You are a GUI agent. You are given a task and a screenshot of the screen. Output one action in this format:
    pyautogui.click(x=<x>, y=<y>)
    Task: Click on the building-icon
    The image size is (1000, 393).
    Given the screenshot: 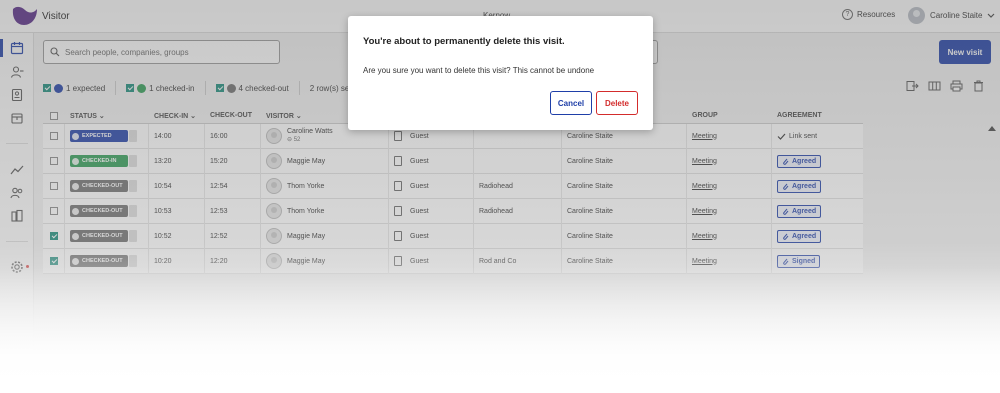 What is the action you would take?
    pyautogui.click(x=17, y=216)
    